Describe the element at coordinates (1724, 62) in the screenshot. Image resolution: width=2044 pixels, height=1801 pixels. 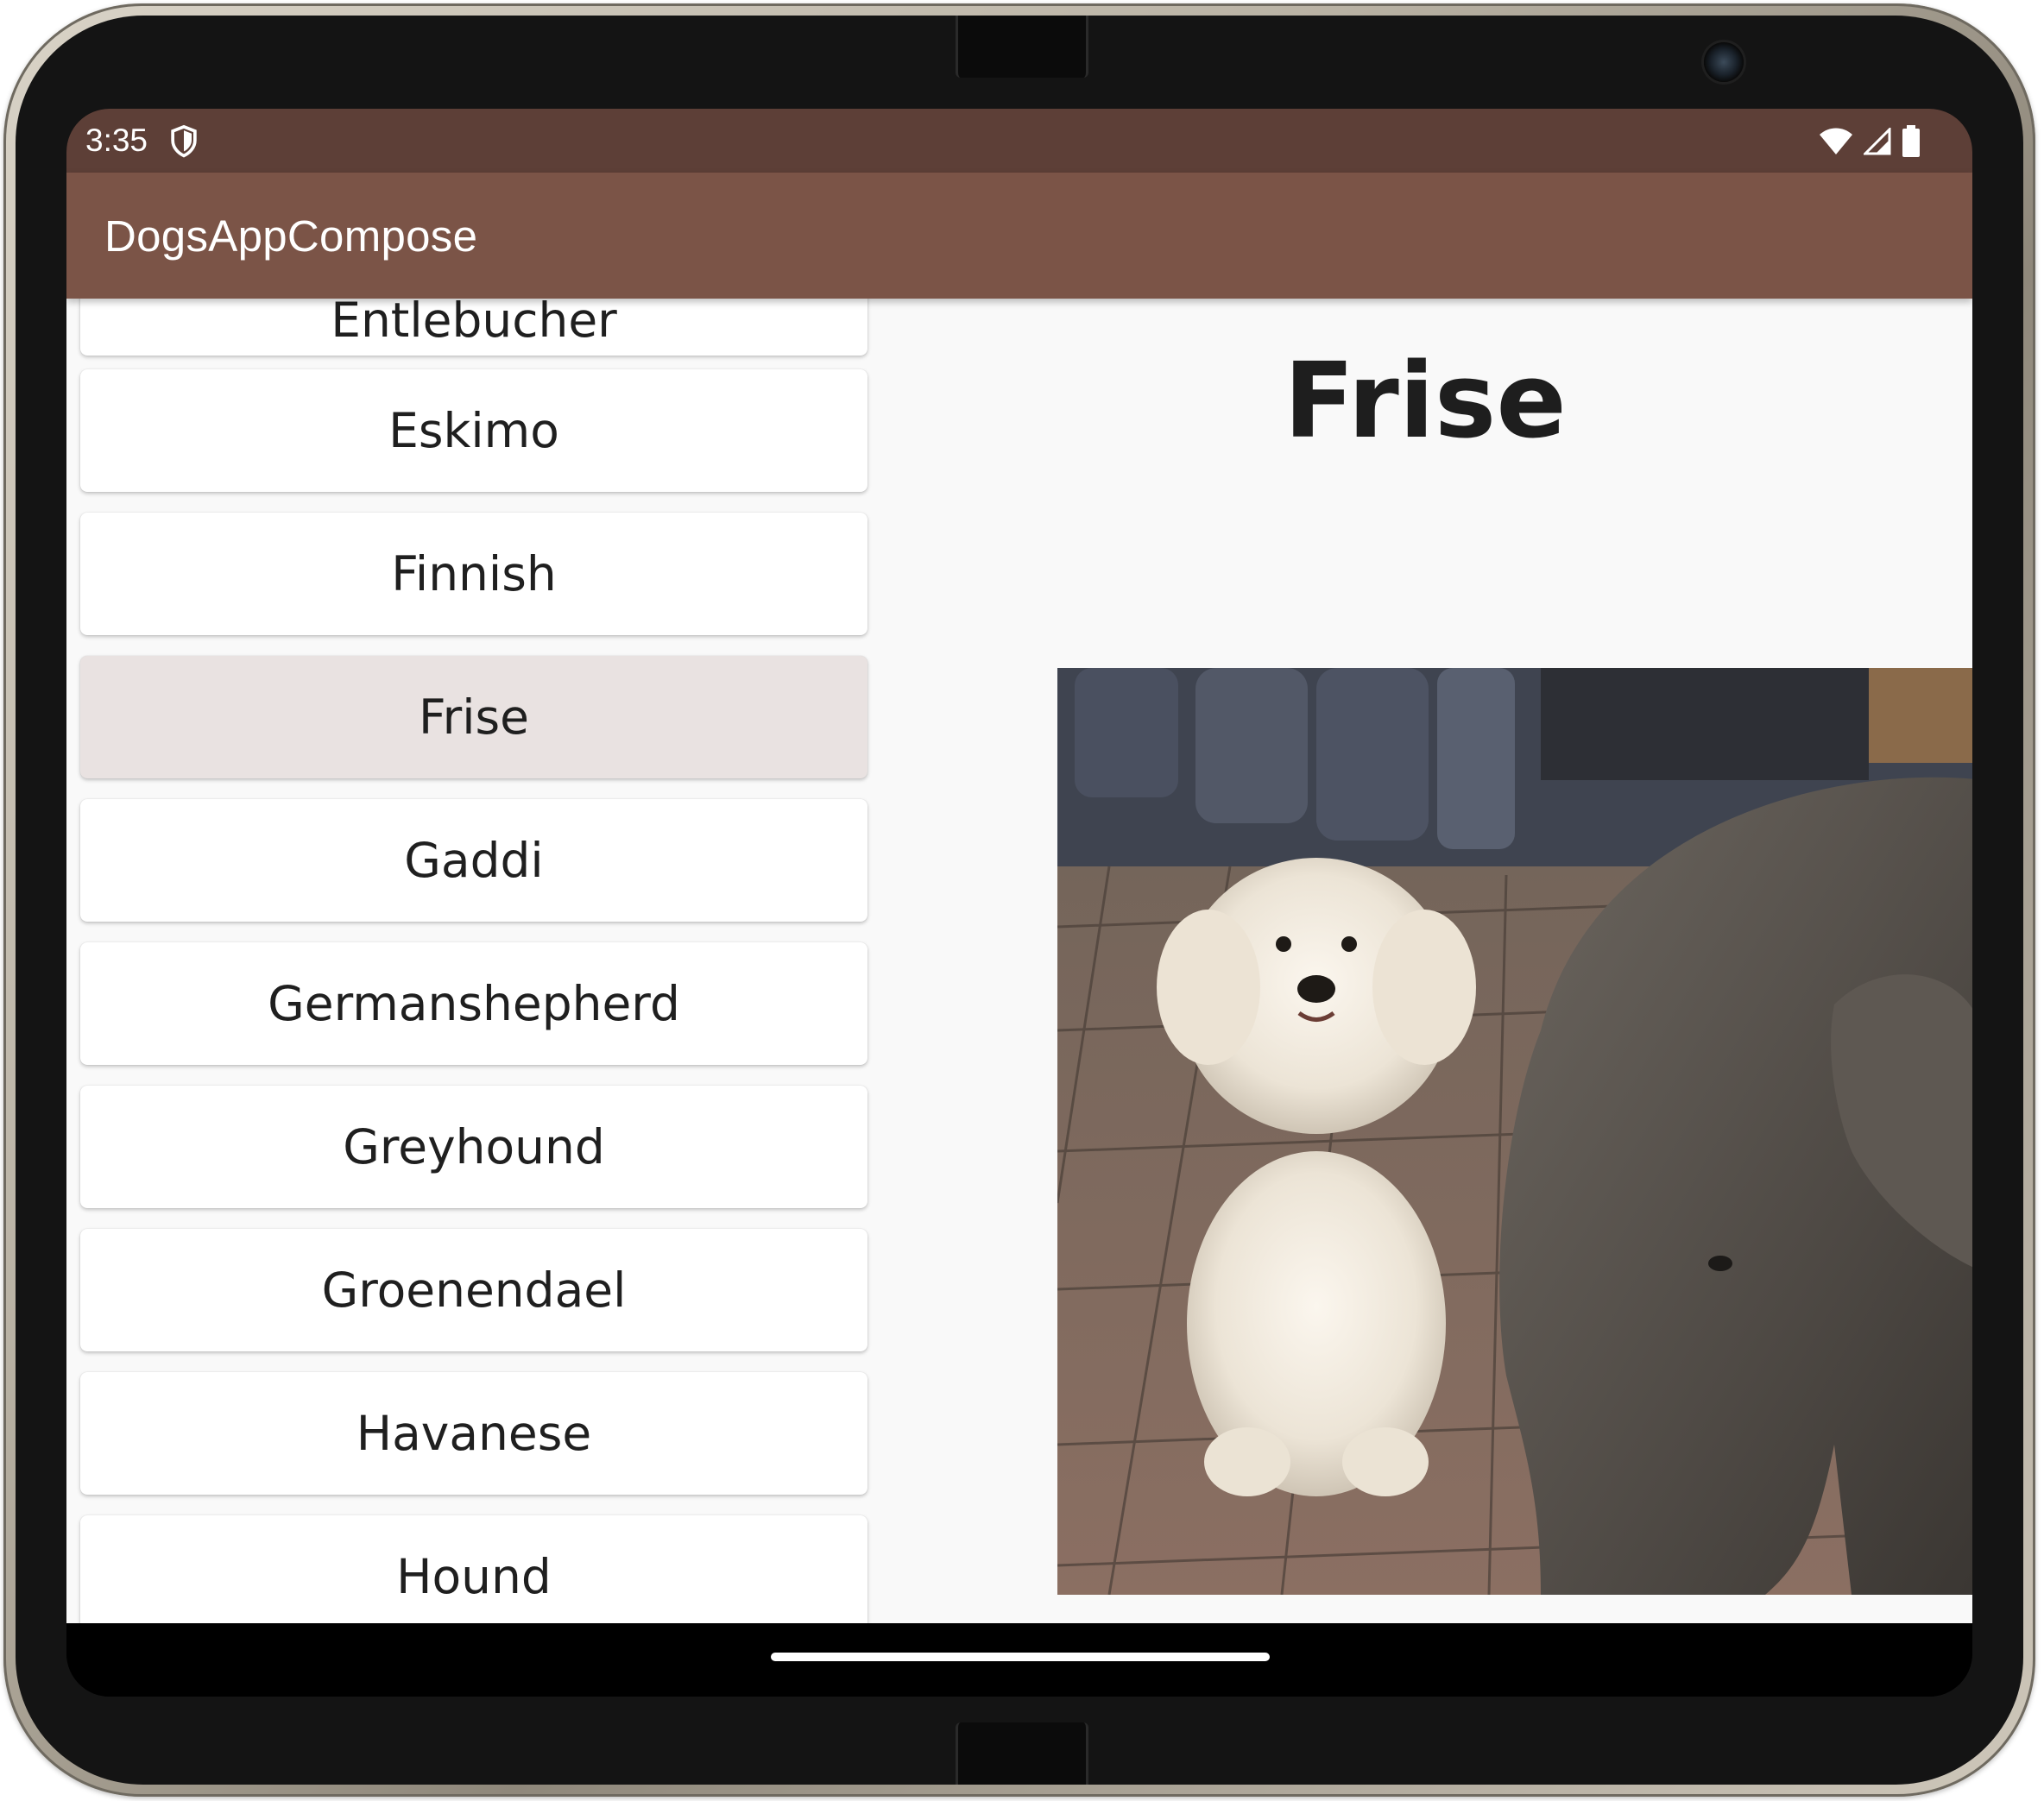
I see `front-camera` at that location.